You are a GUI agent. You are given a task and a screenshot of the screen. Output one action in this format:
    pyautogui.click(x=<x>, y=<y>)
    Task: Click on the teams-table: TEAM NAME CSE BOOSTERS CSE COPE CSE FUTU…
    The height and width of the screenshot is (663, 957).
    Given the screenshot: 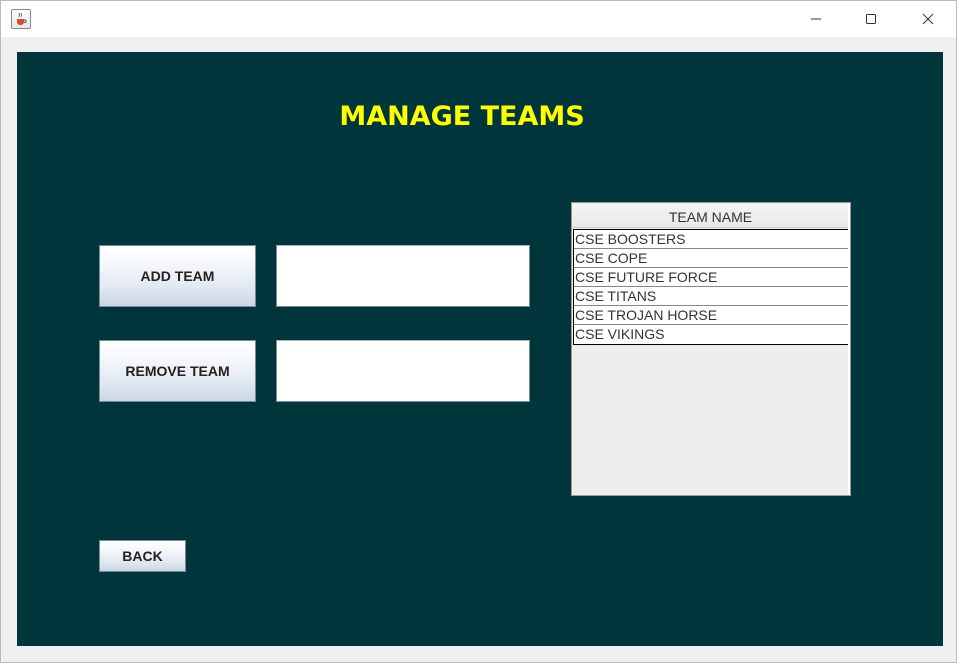 What is the action you would take?
    pyautogui.click(x=711, y=349)
    